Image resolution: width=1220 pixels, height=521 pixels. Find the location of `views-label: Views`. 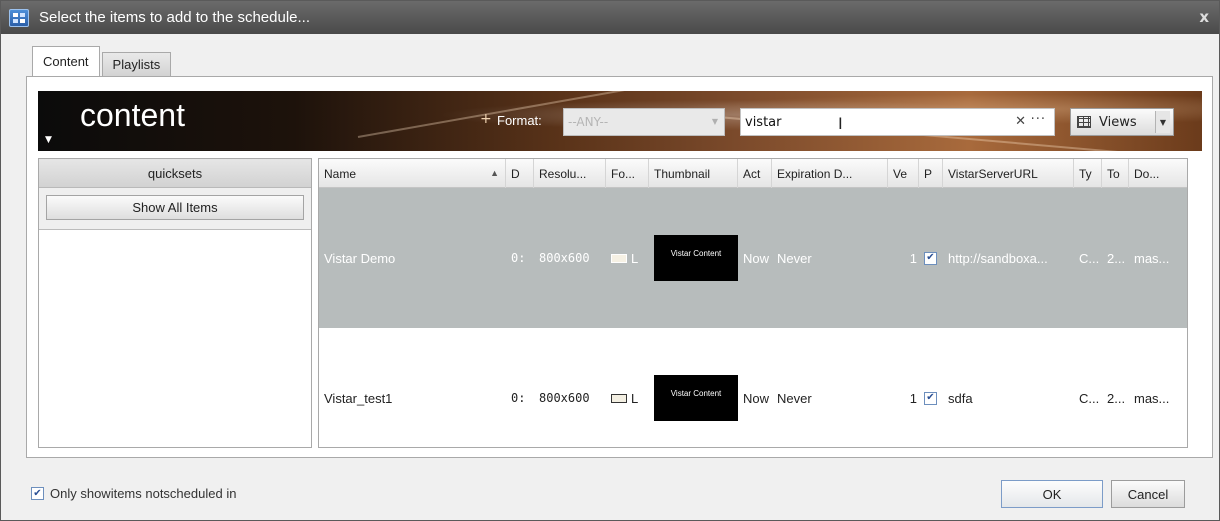

views-label: Views is located at coordinates (1118, 122).